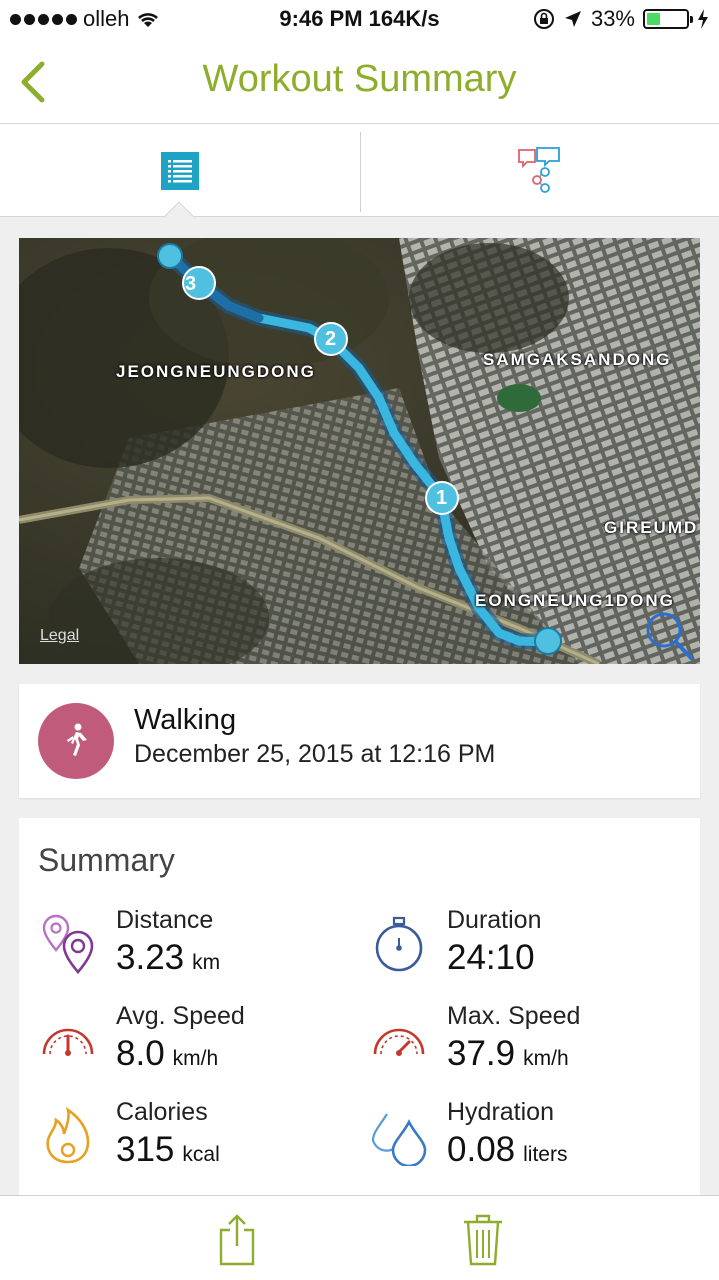 This screenshot has width=719, height=1280. Describe the element at coordinates (514, 1016) in the screenshot. I see `stat-max-speed-label: Max. Speed` at that location.